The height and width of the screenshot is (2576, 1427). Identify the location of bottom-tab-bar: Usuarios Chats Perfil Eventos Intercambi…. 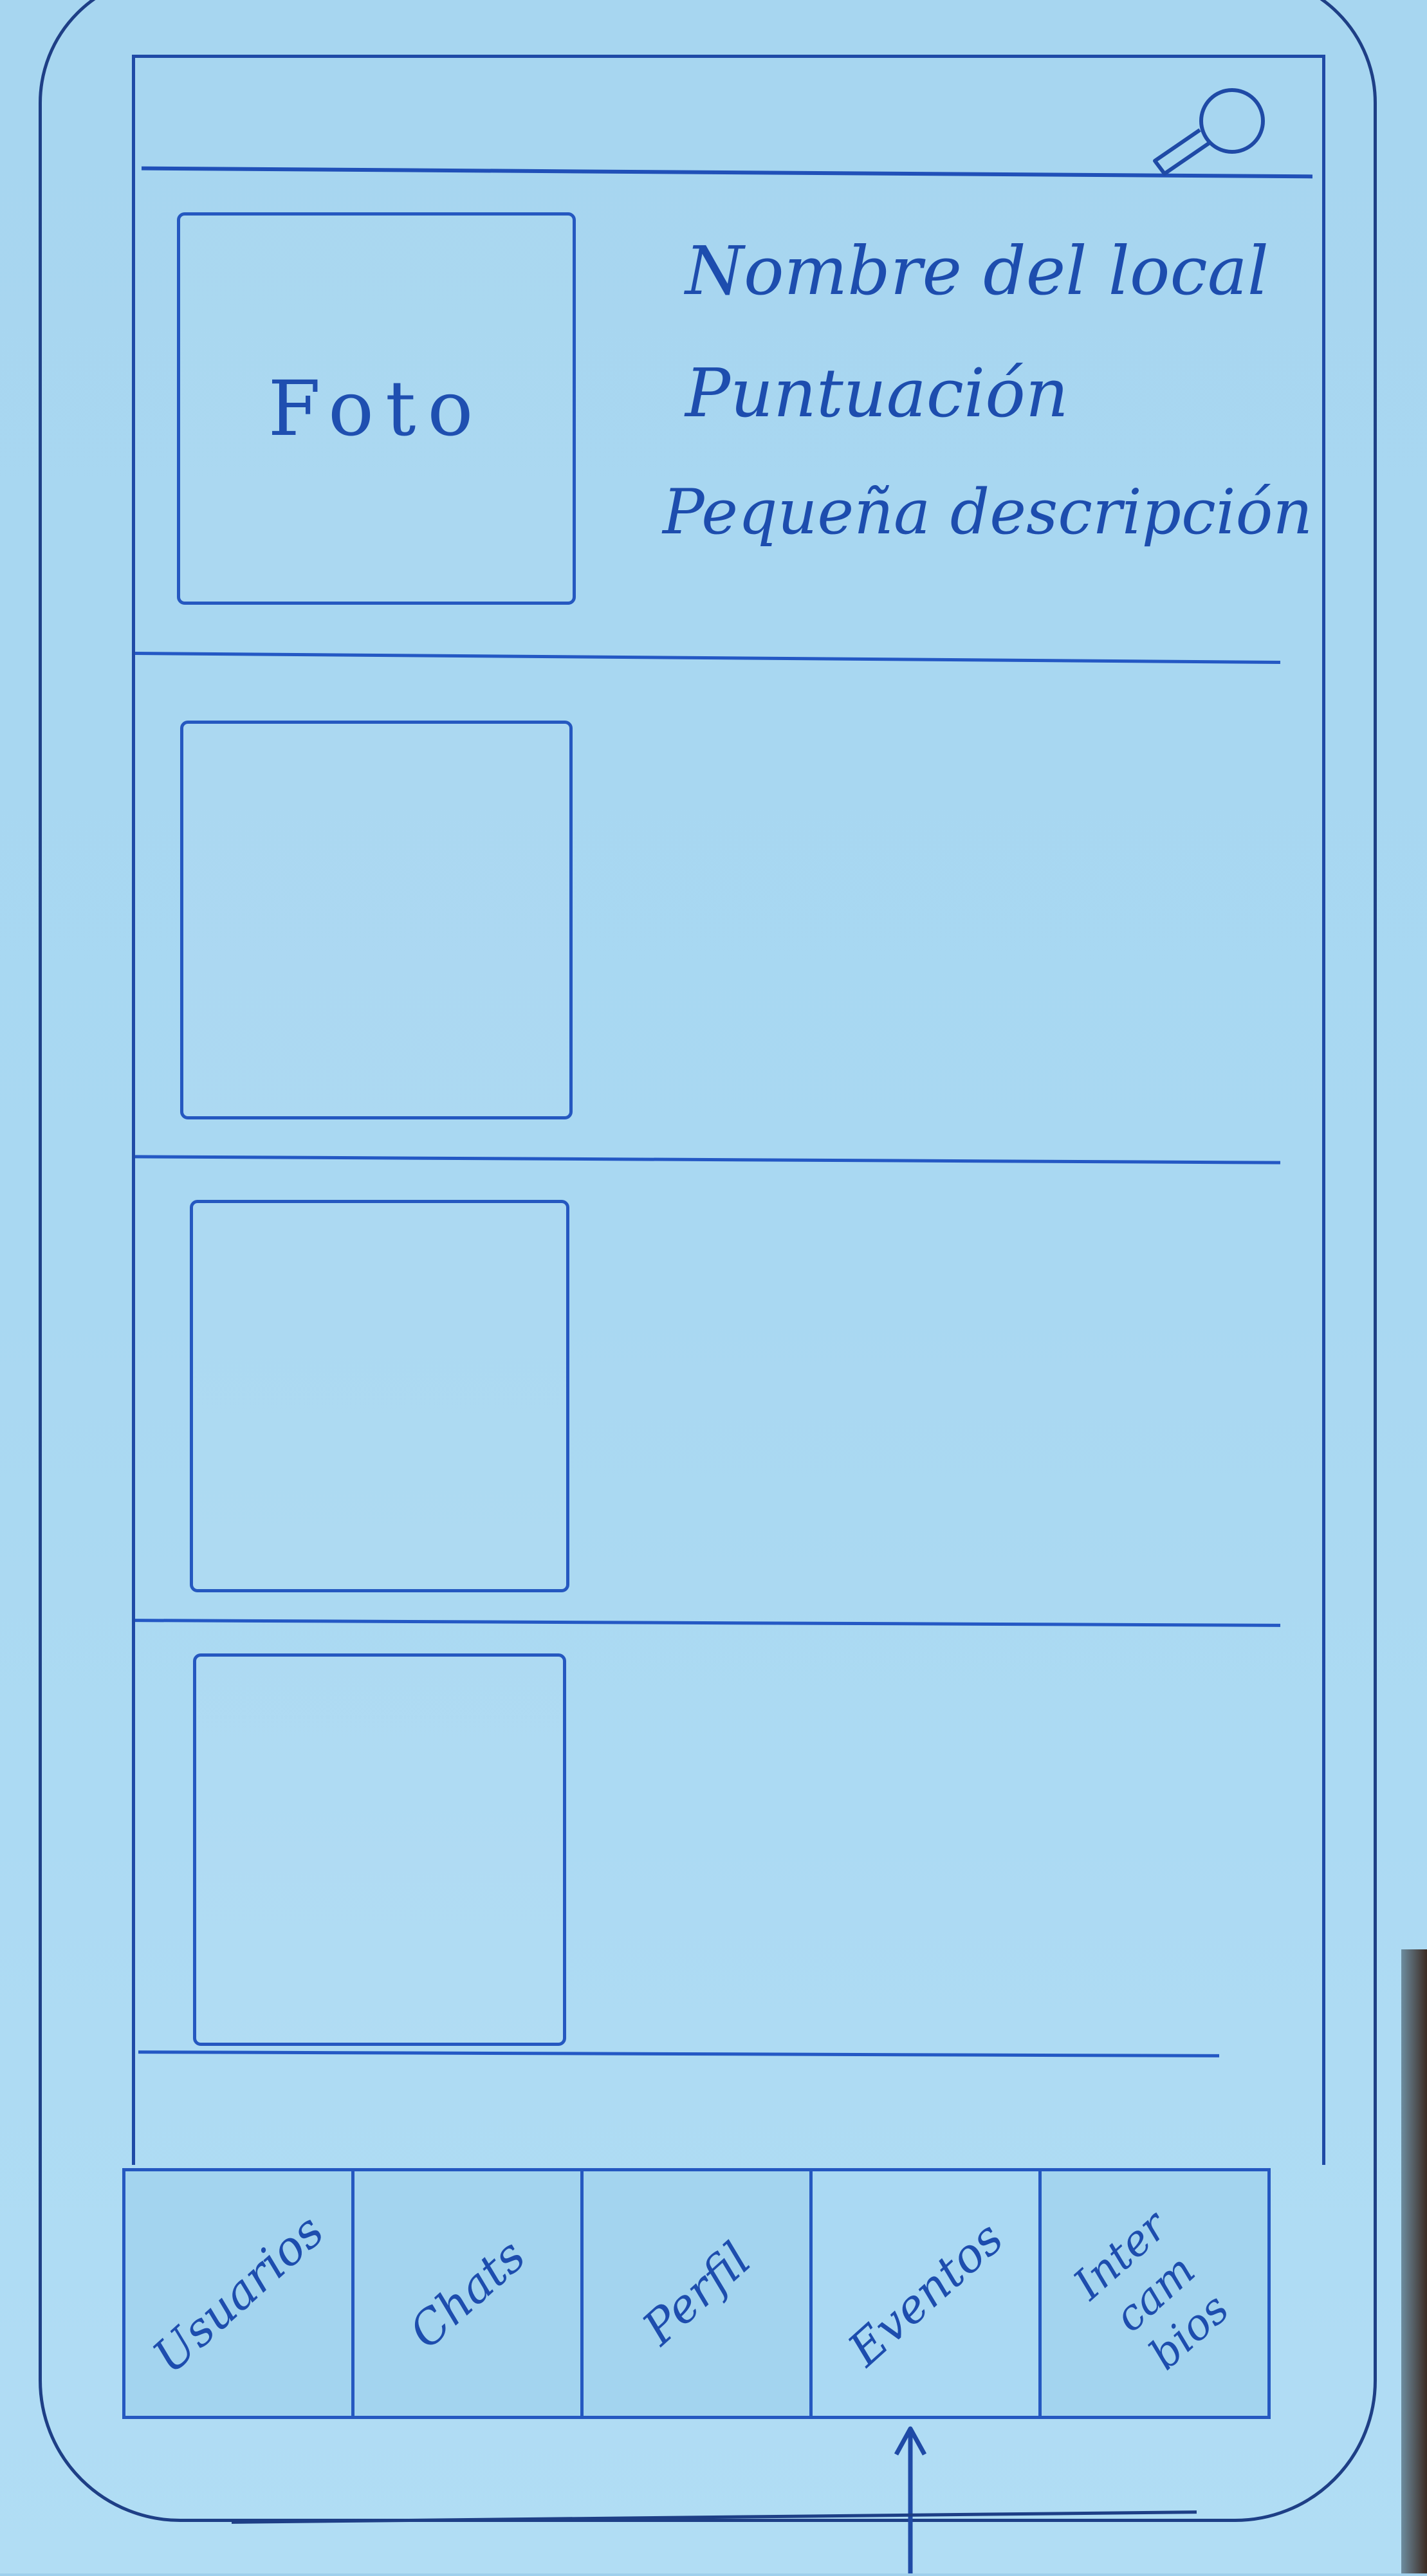
(696, 2293).